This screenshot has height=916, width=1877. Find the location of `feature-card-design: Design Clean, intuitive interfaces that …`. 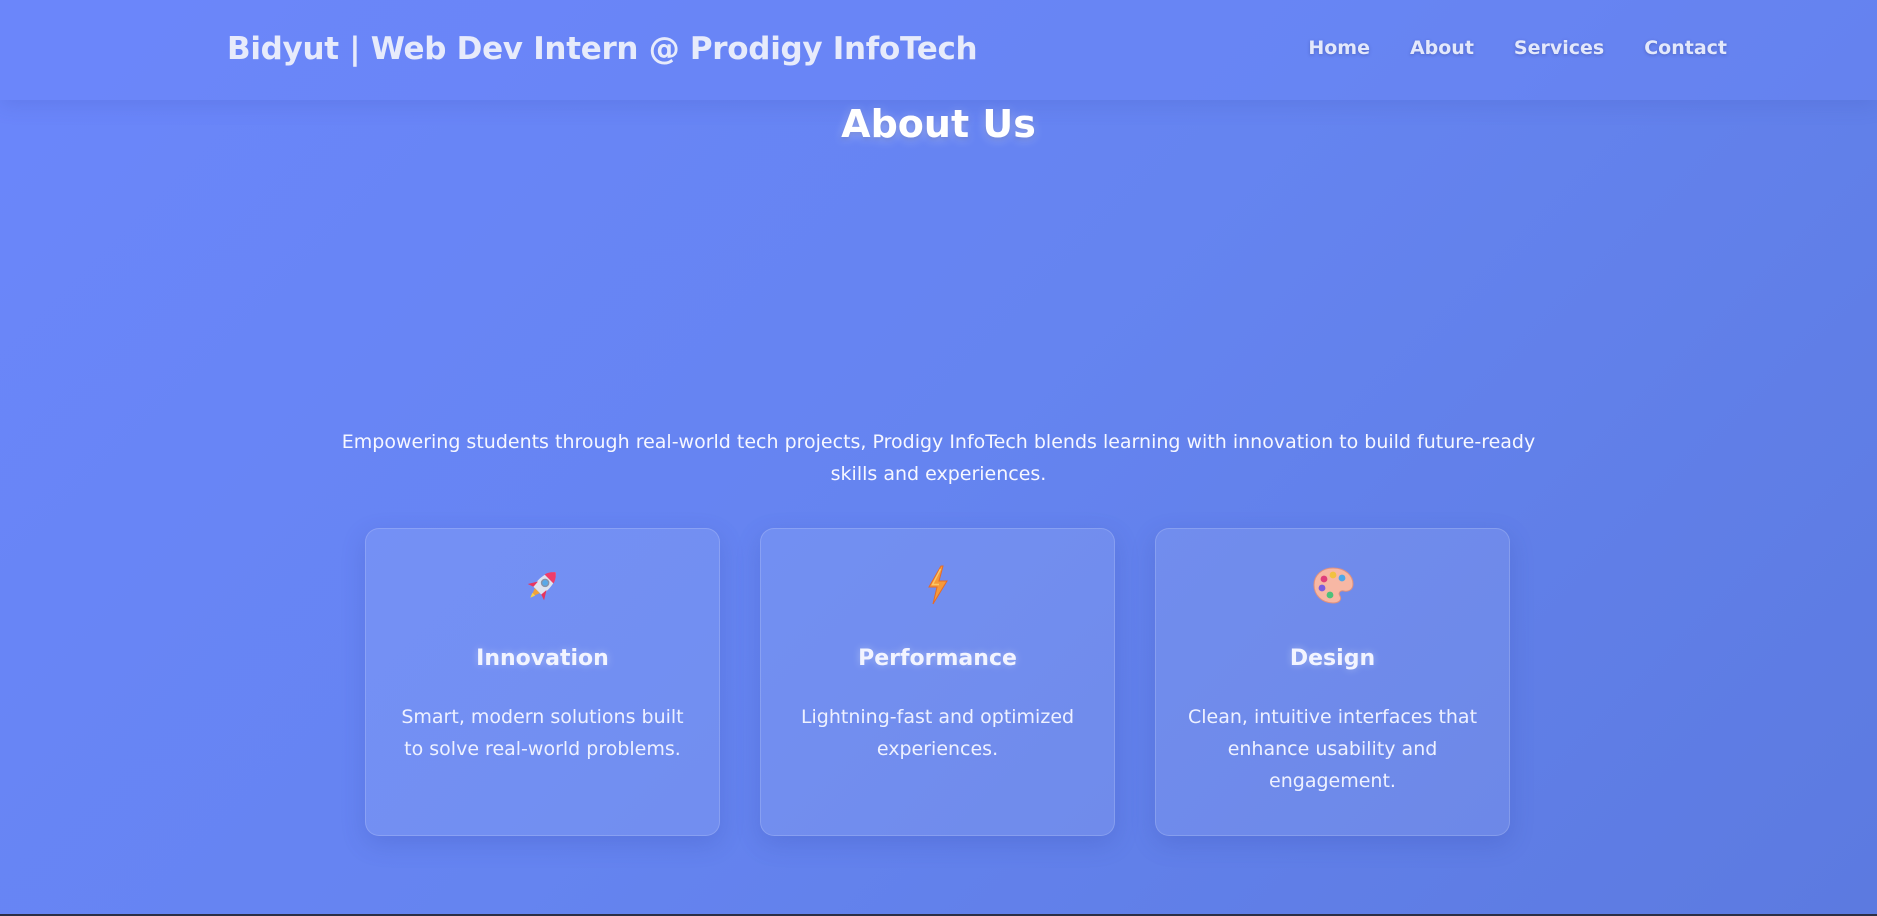

feature-card-design: Design Clean, intuitive interfaces that … is located at coordinates (1332, 682).